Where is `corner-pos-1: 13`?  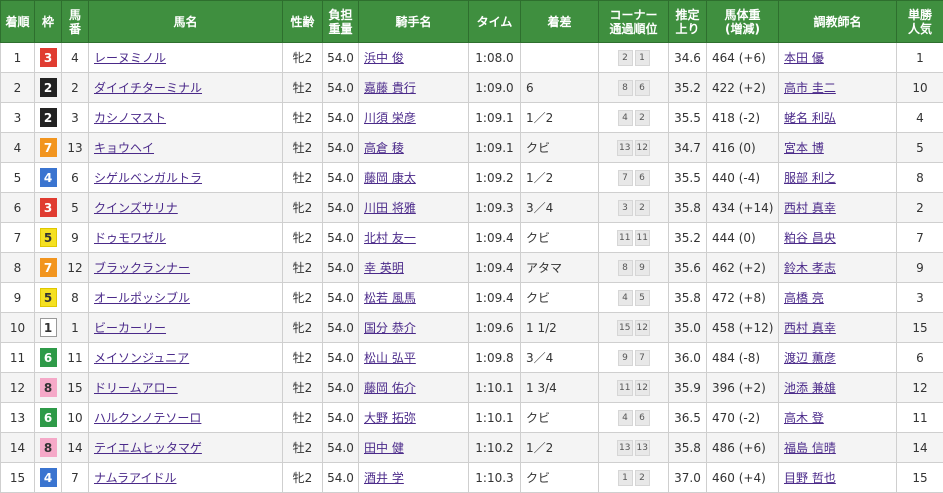
corner-pos-1: 13 is located at coordinates (625, 148).